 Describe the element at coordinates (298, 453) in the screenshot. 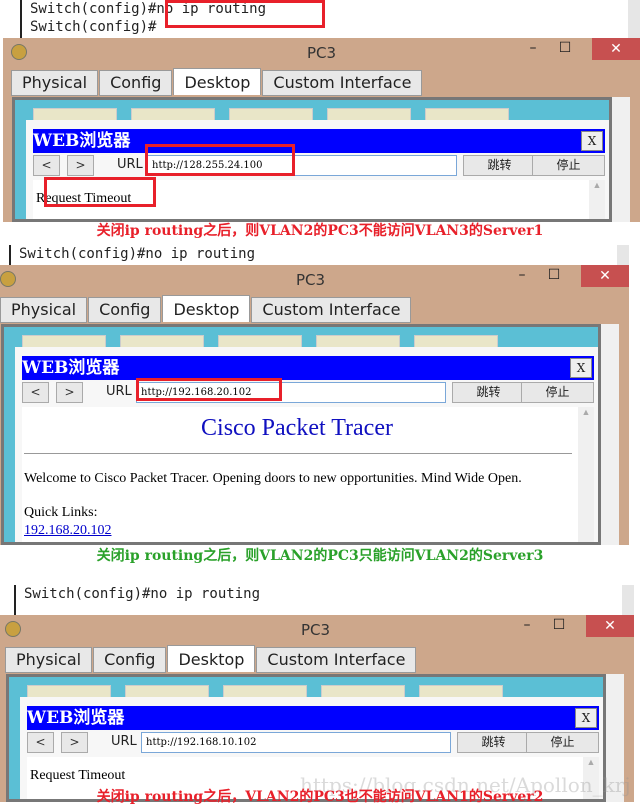

I see `divider` at that location.